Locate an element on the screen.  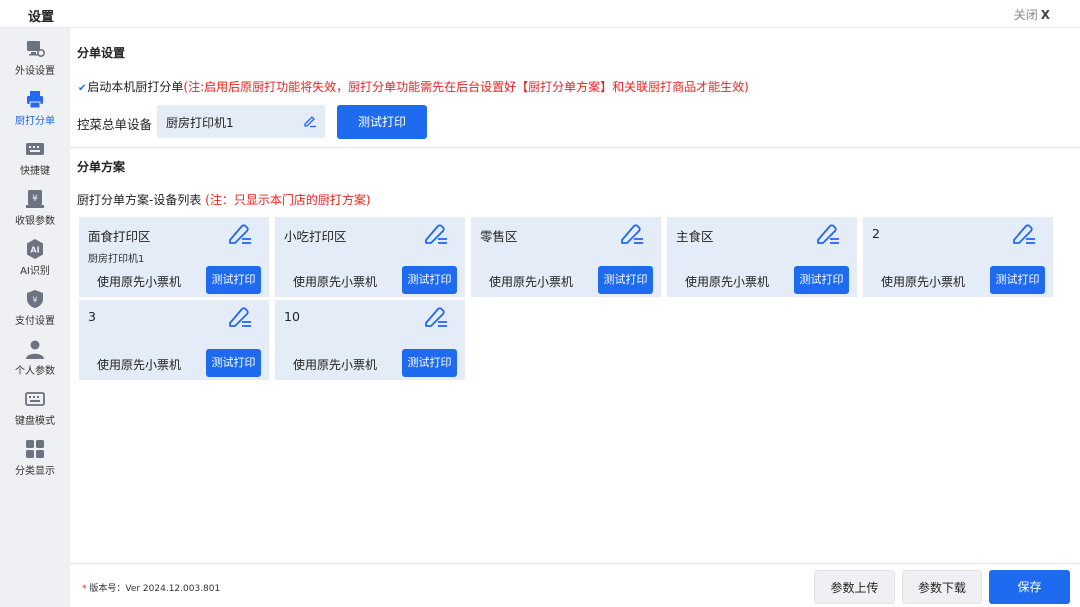
sidebar-item-personal: 个人参数 is located at coordinates (35, 357).